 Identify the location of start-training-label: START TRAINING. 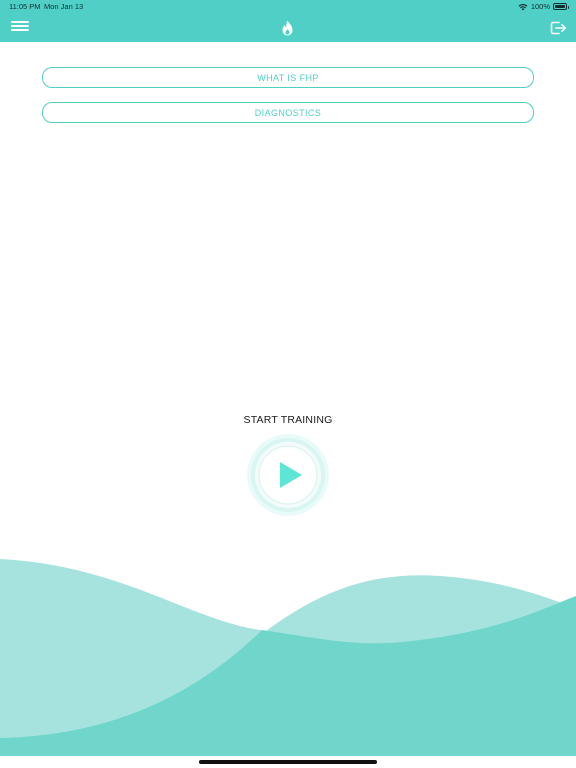
(288, 420).